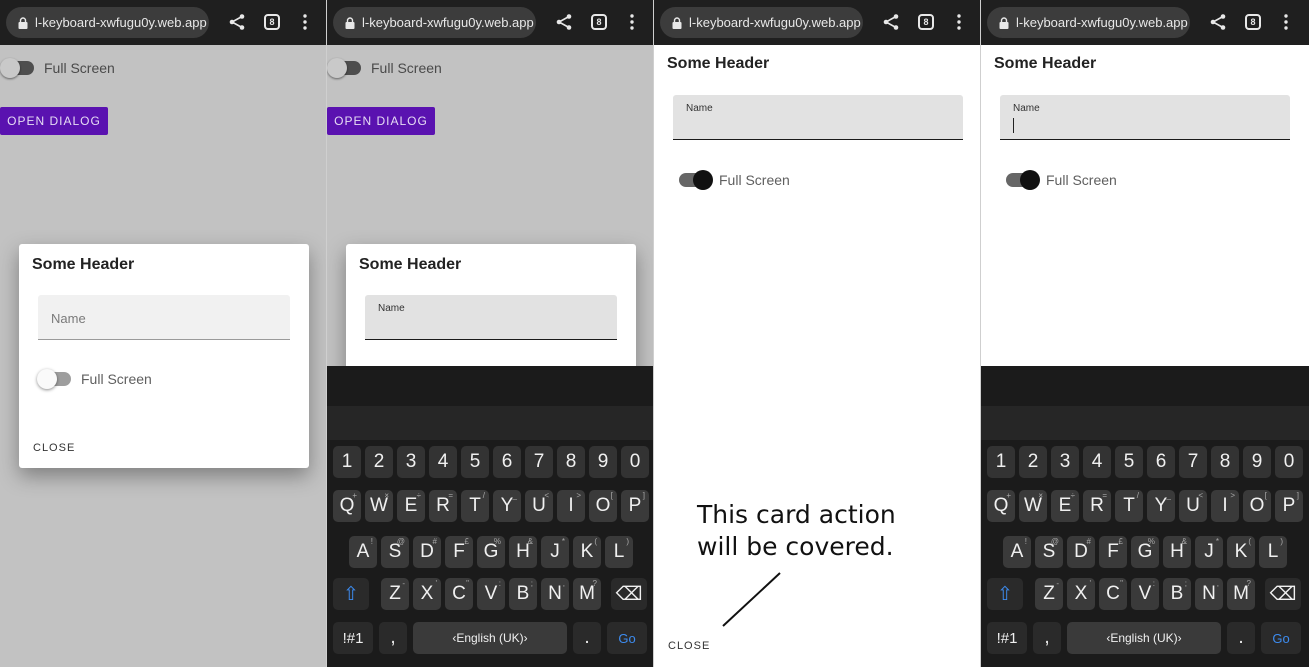  What do you see at coordinates (555, 552) in the screenshot?
I see `key-j: J *` at bounding box center [555, 552].